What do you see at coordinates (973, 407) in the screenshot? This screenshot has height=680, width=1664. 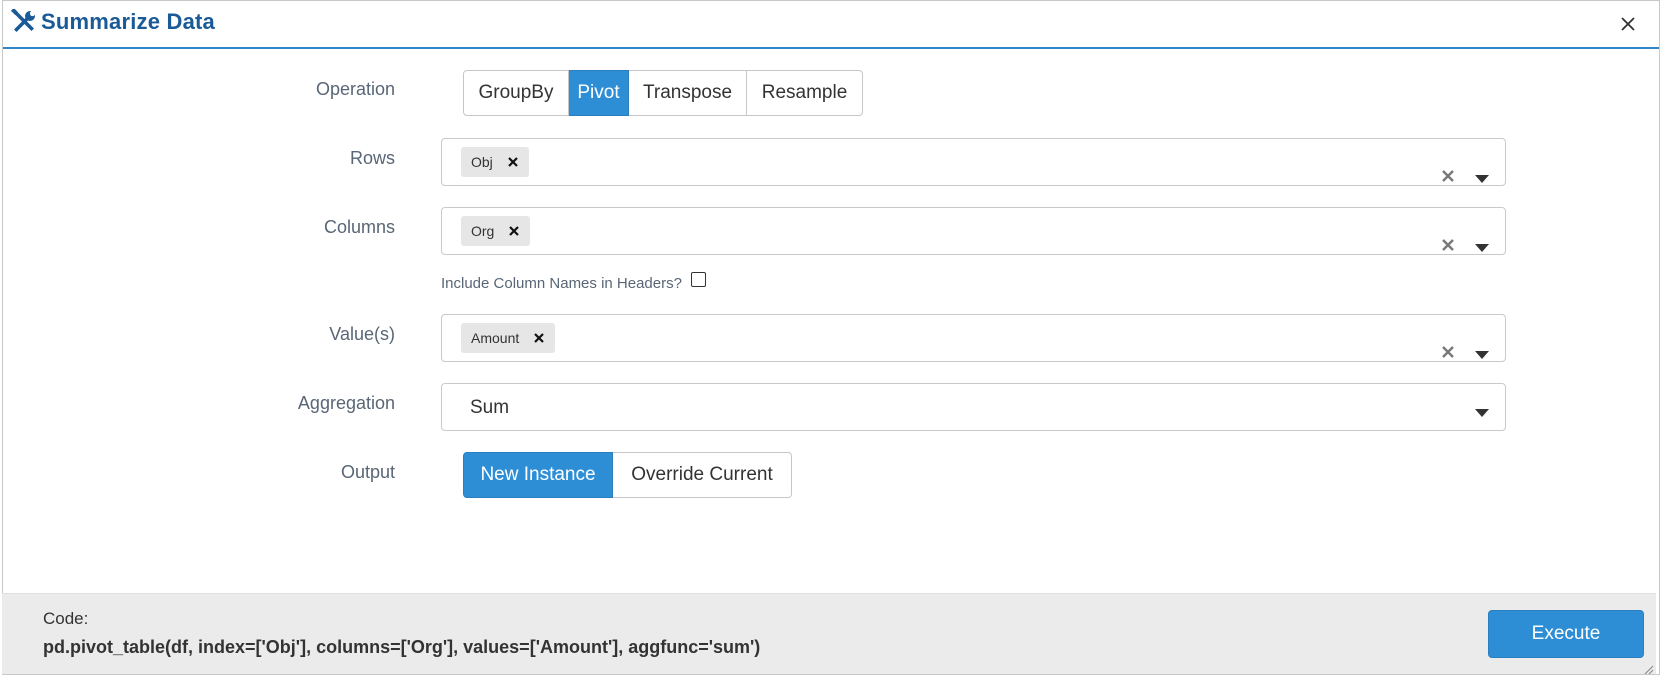 I see `aggregation-select: Sum` at bounding box center [973, 407].